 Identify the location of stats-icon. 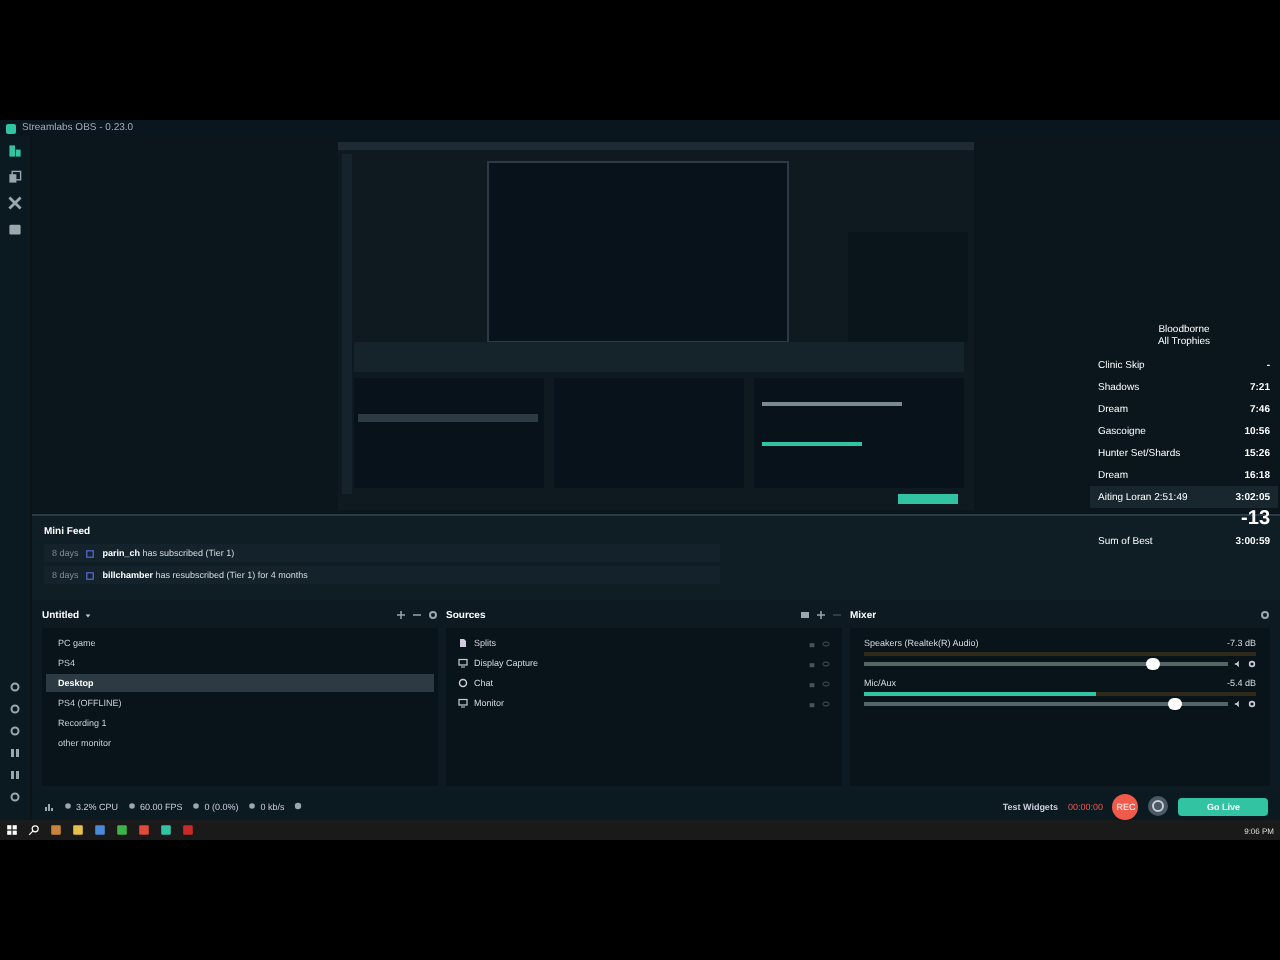
(49, 806).